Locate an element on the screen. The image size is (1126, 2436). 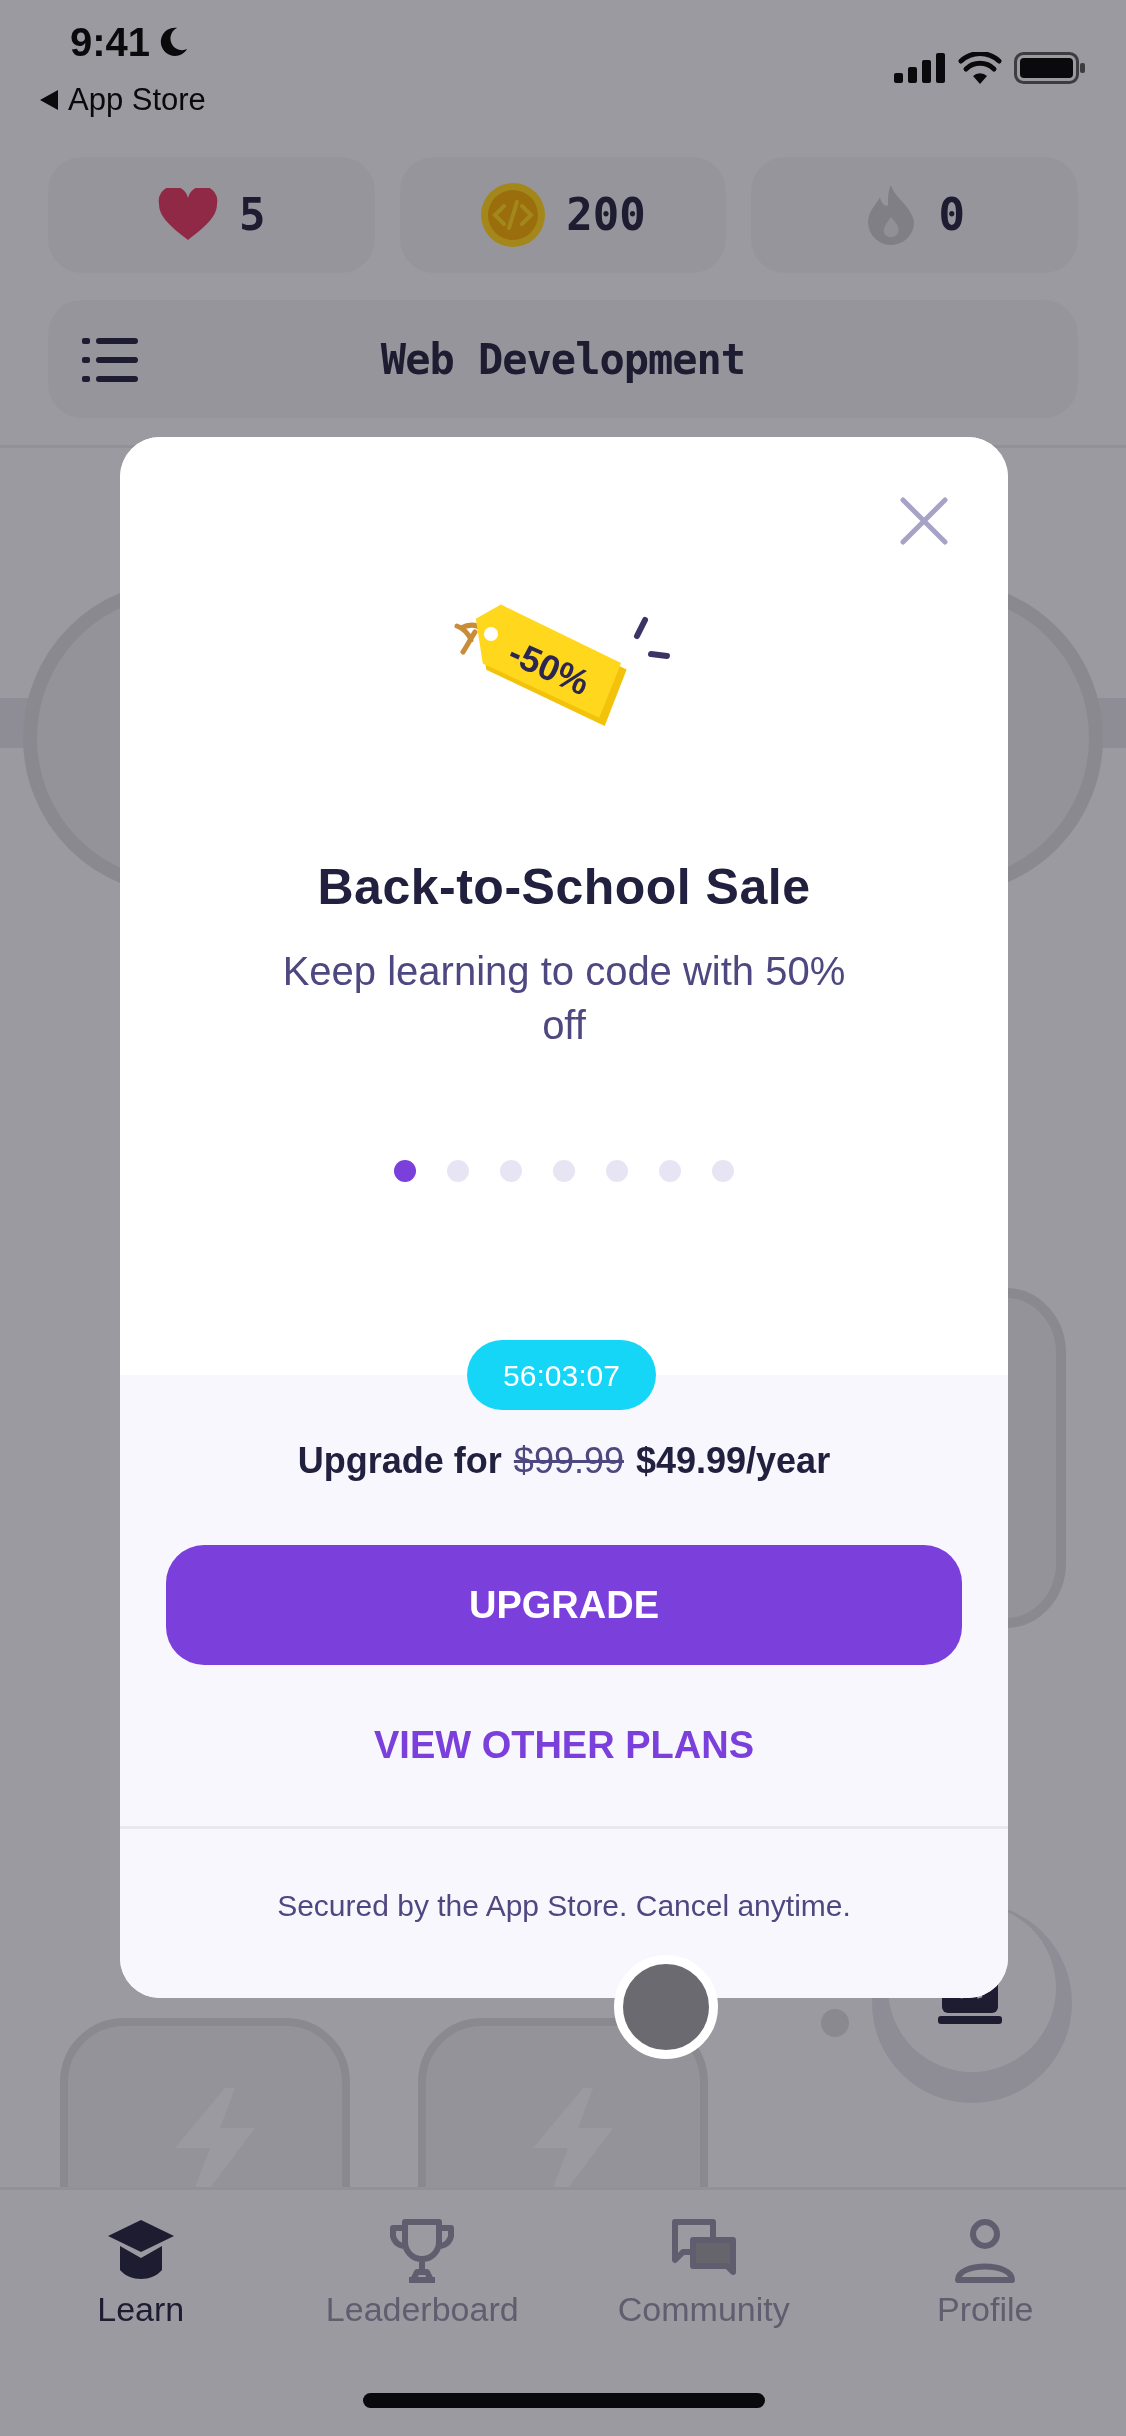
price-tag-icon is located at coordinates (540, 665).